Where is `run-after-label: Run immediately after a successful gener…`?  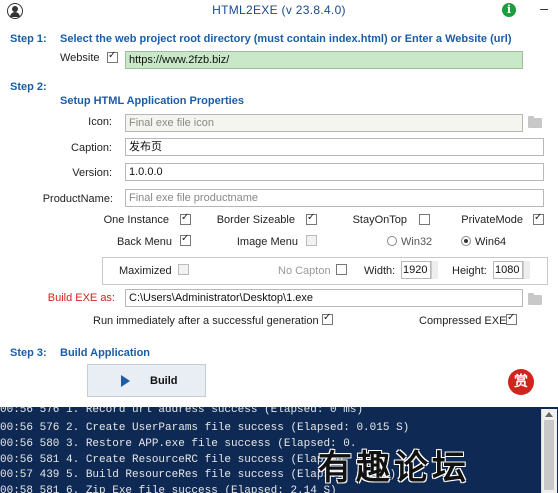 run-after-label: Run immediately after a successful gener… is located at coordinates (206, 321).